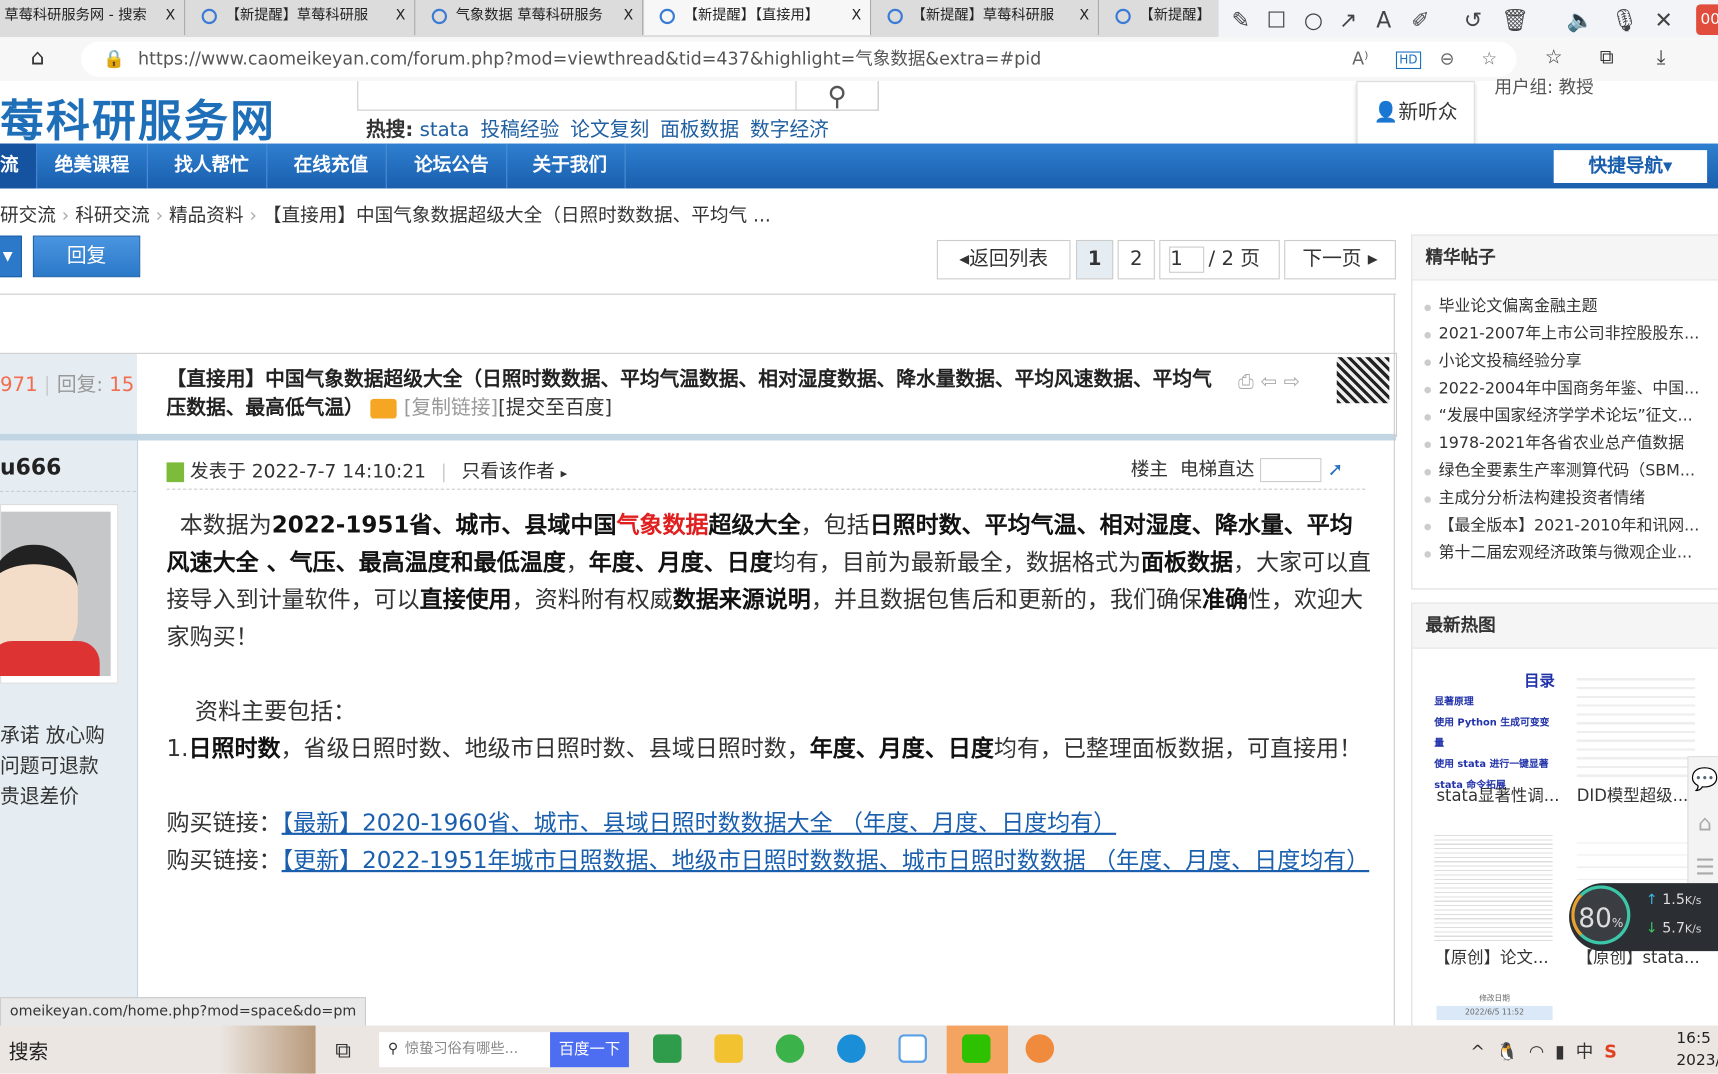 This screenshot has height=1074, width=1718. I want to click on baidu-search-button: 百度一下, so click(589, 1050).